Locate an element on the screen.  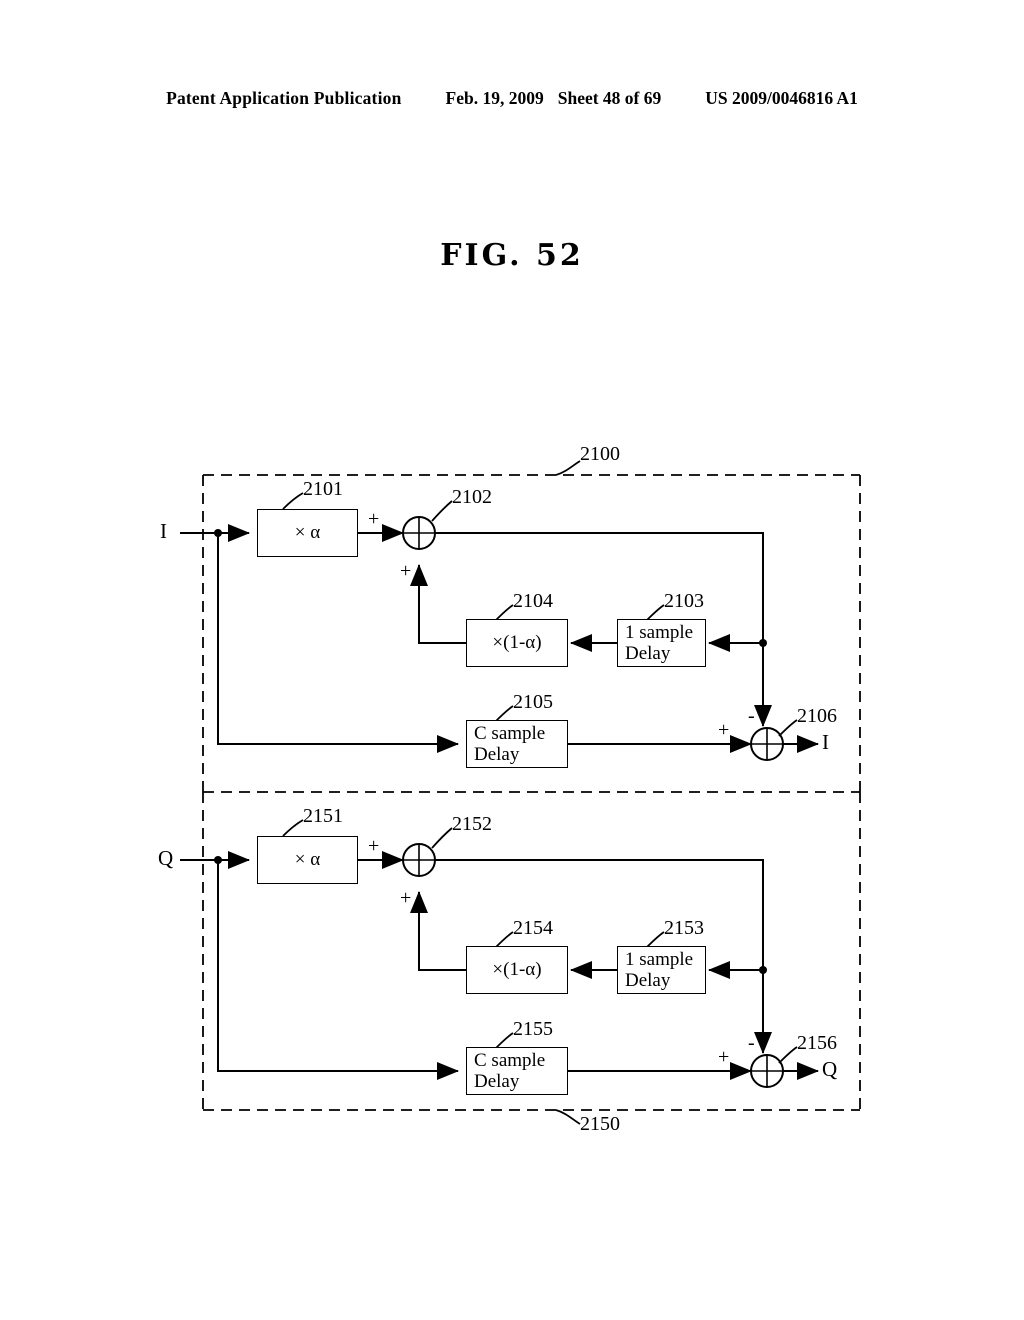
sign-2156-minus: - is located at coordinates (751, 1043).